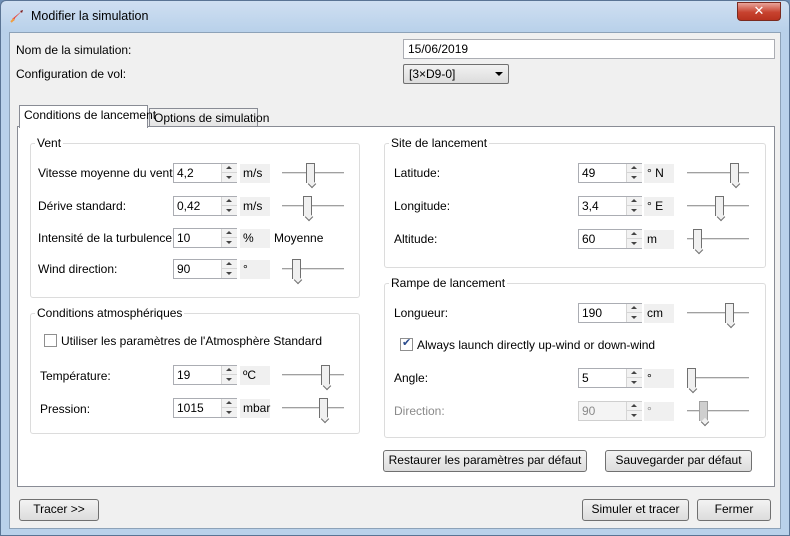  What do you see at coordinates (718, 378) in the screenshot?
I see `rail-angle-slider` at bounding box center [718, 378].